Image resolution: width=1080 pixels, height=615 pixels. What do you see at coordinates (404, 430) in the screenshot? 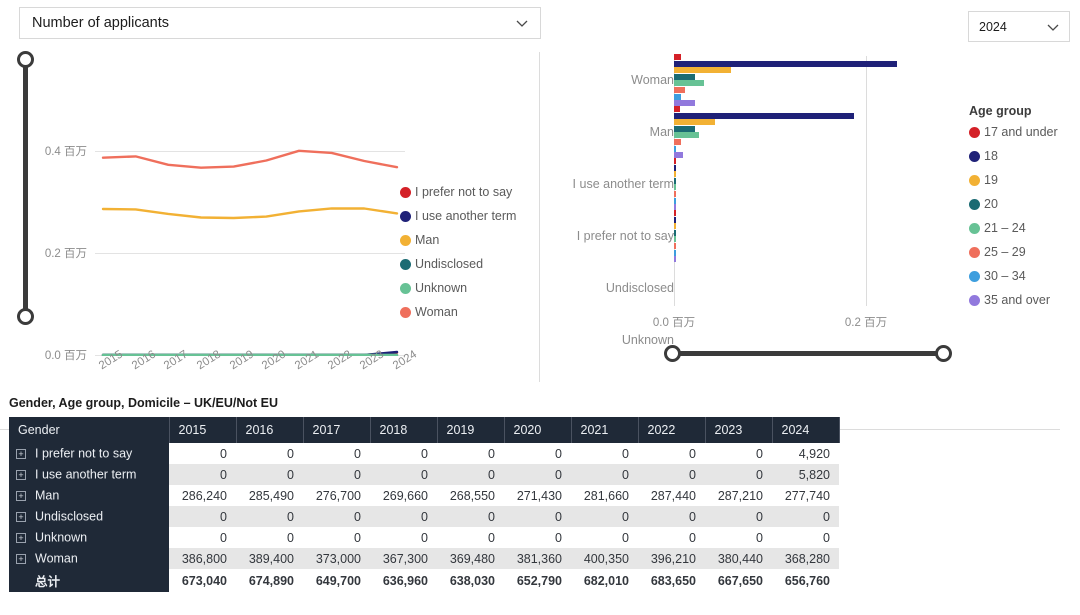
I see `table-col-header-year: 2018` at bounding box center [404, 430].